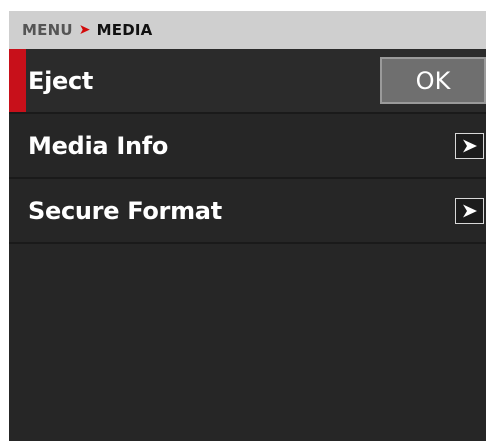  Describe the element at coordinates (98, 145) in the screenshot. I see `menu-item-label: Media Info` at that location.